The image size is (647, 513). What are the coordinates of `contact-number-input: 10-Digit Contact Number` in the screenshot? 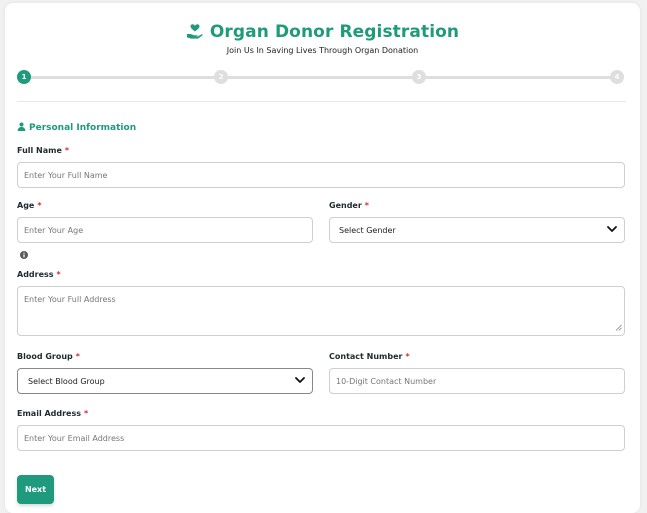 It's located at (477, 381).